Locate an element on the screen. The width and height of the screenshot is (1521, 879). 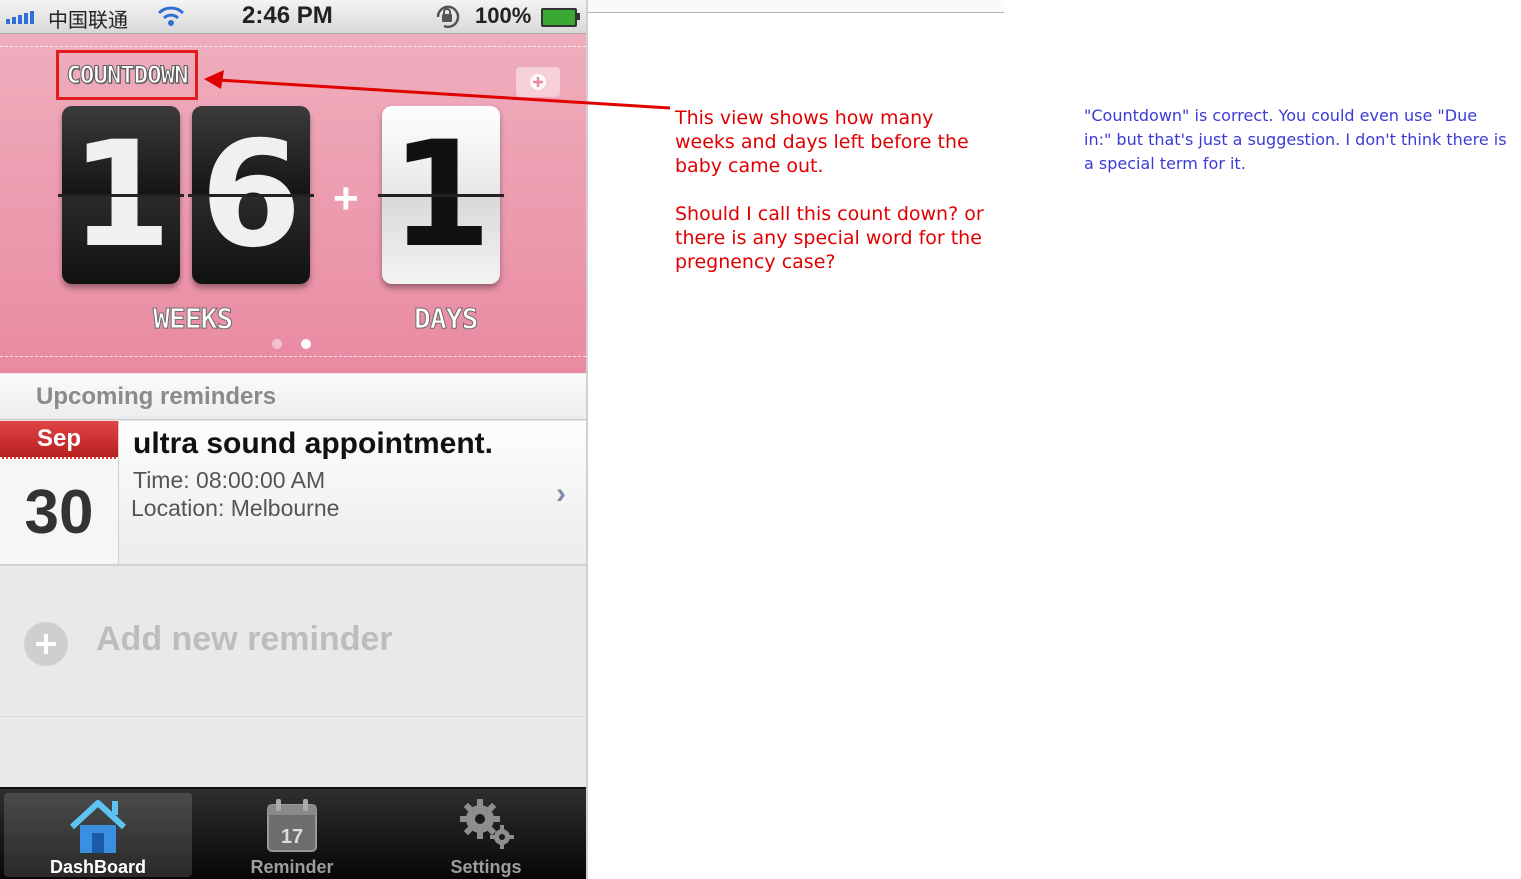
add-circle-icon is located at coordinates (46, 644).